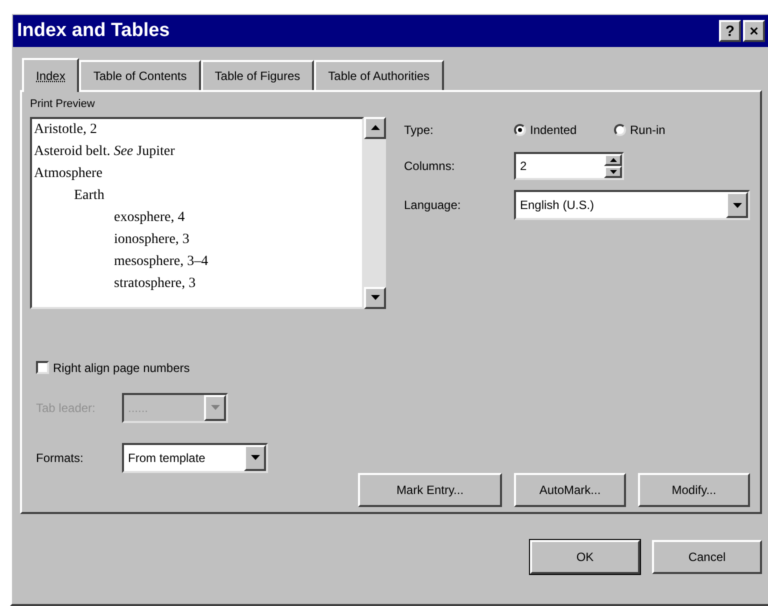 The height and width of the screenshot is (606, 768). Describe the element at coordinates (632, 205) in the screenshot. I see `language-dropdown: English (U.S.)` at that location.